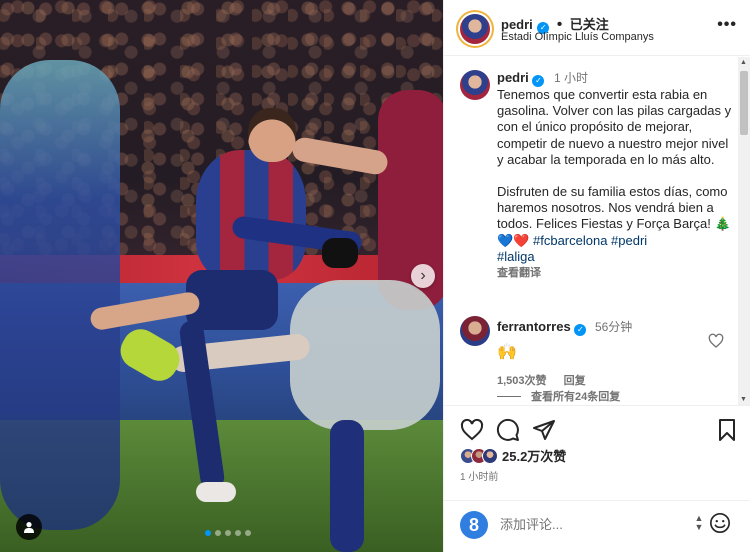  I want to click on comment-icon, so click(508, 430).